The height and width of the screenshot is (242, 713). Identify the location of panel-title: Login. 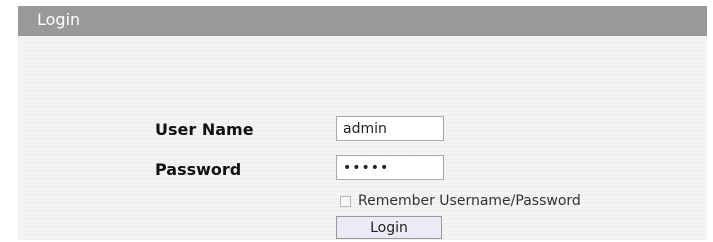
(59, 19).